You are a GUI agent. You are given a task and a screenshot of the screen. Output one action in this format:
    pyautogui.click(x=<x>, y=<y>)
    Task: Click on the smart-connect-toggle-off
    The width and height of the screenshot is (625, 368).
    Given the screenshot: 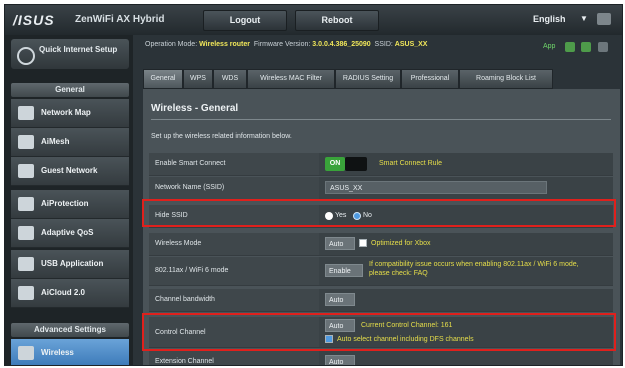 What is the action you would take?
    pyautogui.click(x=356, y=164)
    